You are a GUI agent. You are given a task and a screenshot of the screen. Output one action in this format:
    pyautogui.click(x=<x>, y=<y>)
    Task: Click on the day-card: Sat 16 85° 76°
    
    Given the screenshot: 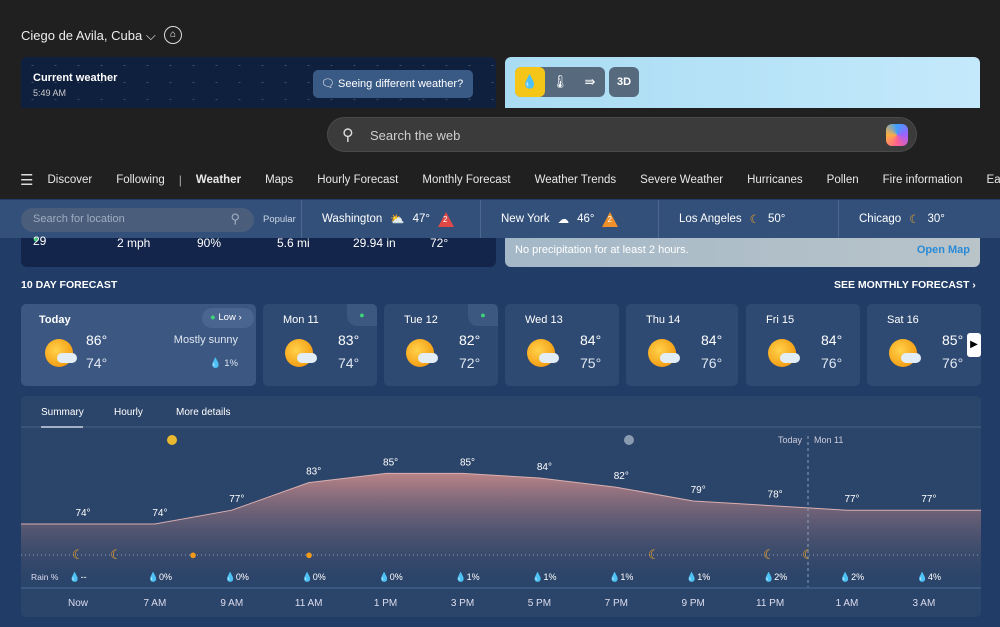 What is the action you would take?
    pyautogui.click(x=924, y=345)
    